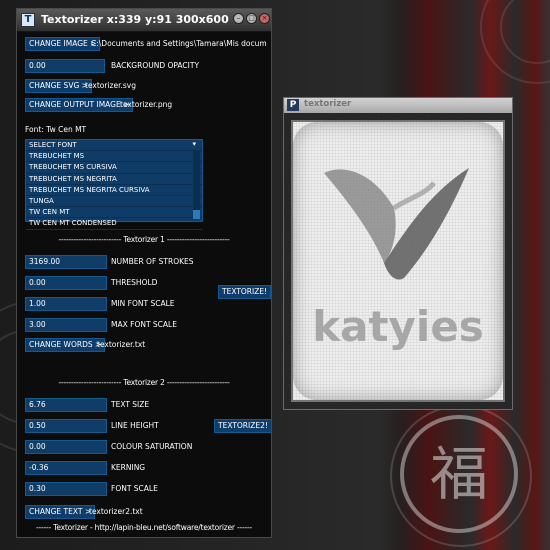 The width and height of the screenshot is (550, 550). What do you see at coordinates (251, 18) in the screenshot?
I see `maximize-button: □` at bounding box center [251, 18].